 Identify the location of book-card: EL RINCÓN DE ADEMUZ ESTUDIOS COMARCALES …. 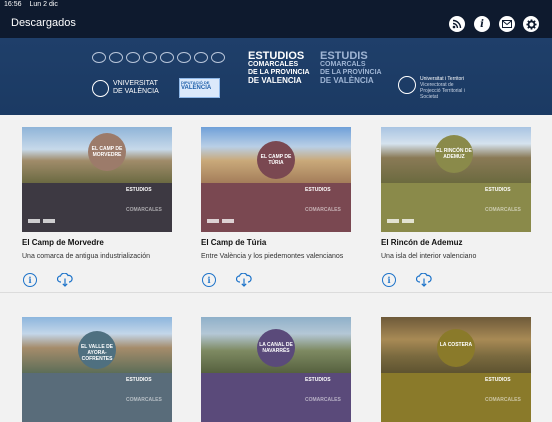
(456, 207).